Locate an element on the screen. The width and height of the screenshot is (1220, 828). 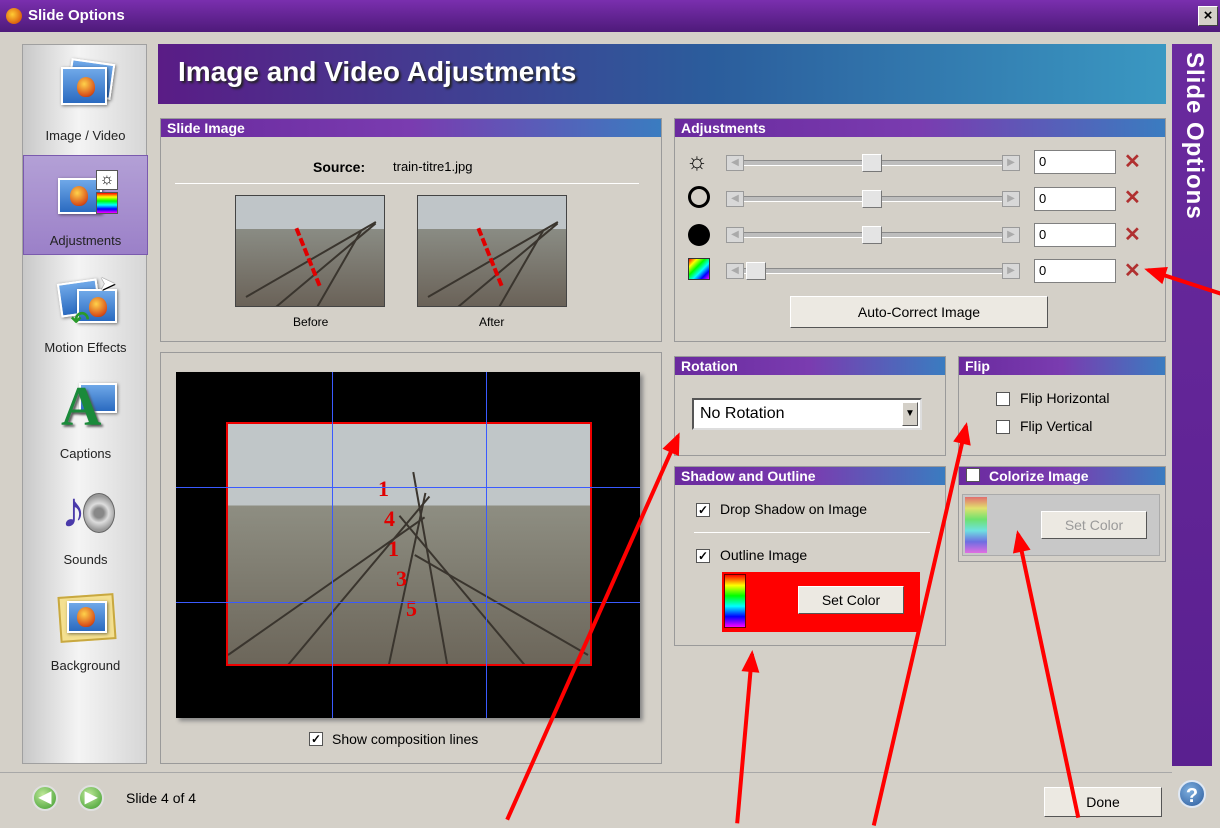
colorize-set-color-button: Set Color is located at coordinates (1094, 525).